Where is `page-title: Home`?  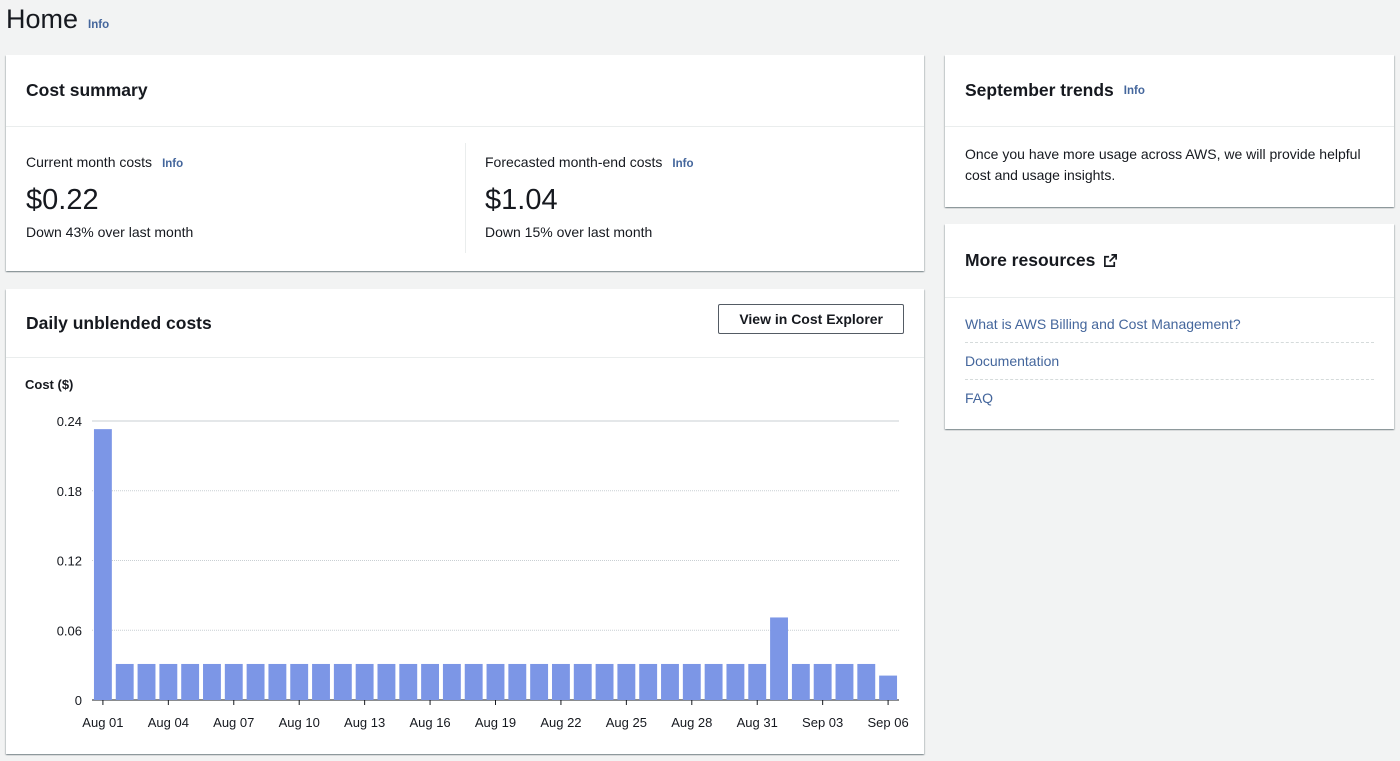 page-title: Home is located at coordinates (42, 19).